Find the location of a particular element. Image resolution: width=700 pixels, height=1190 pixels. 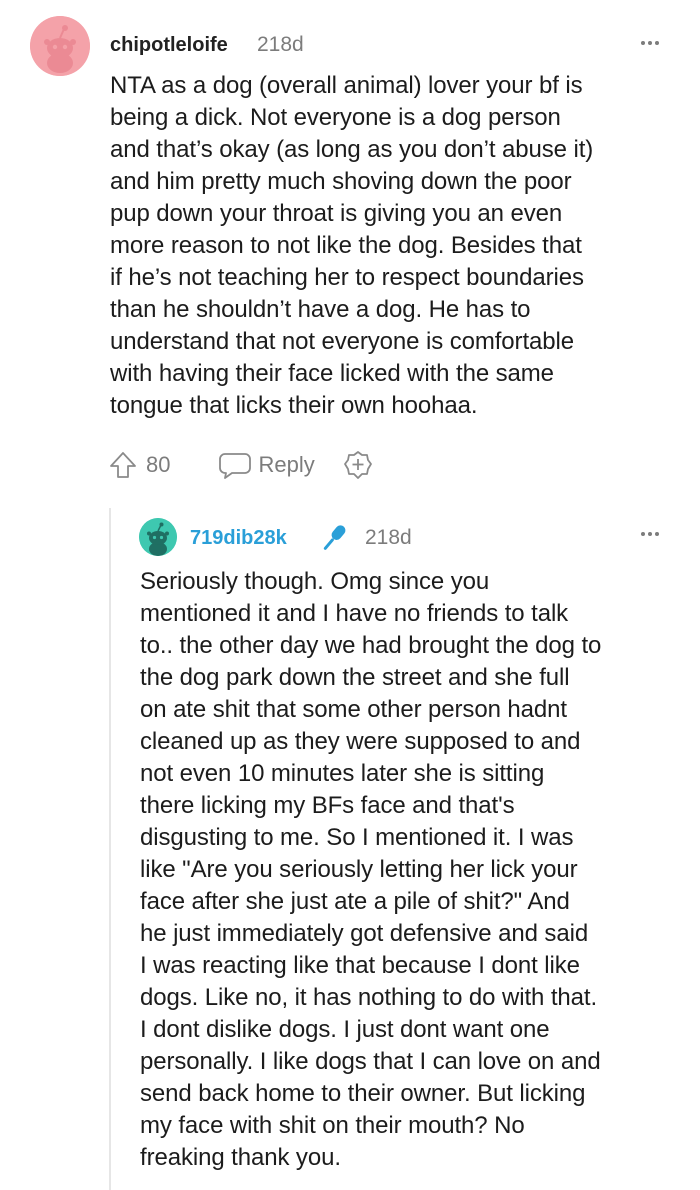

reply-label: Reply is located at coordinates (286, 464).